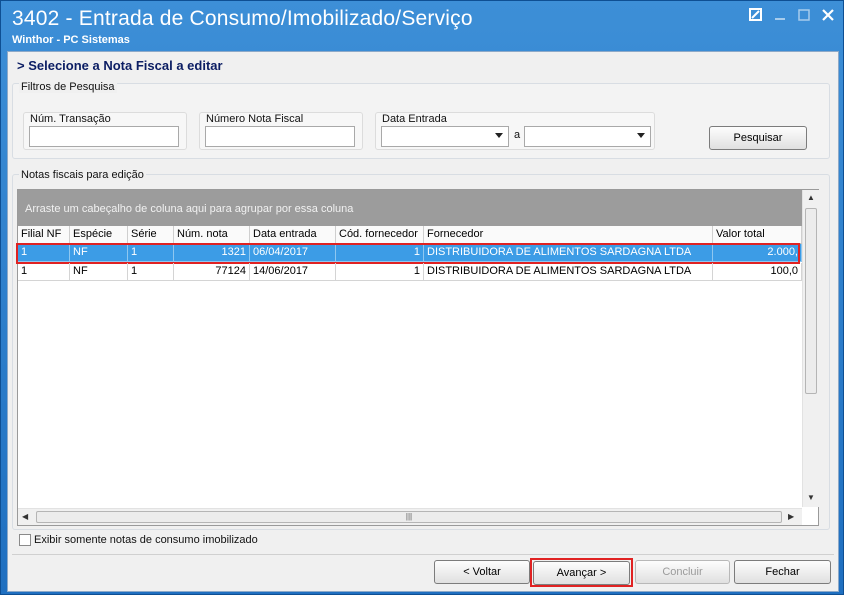 This screenshot has height=595, width=844. I want to click on scroll-right-icon: ▶, so click(791, 516).